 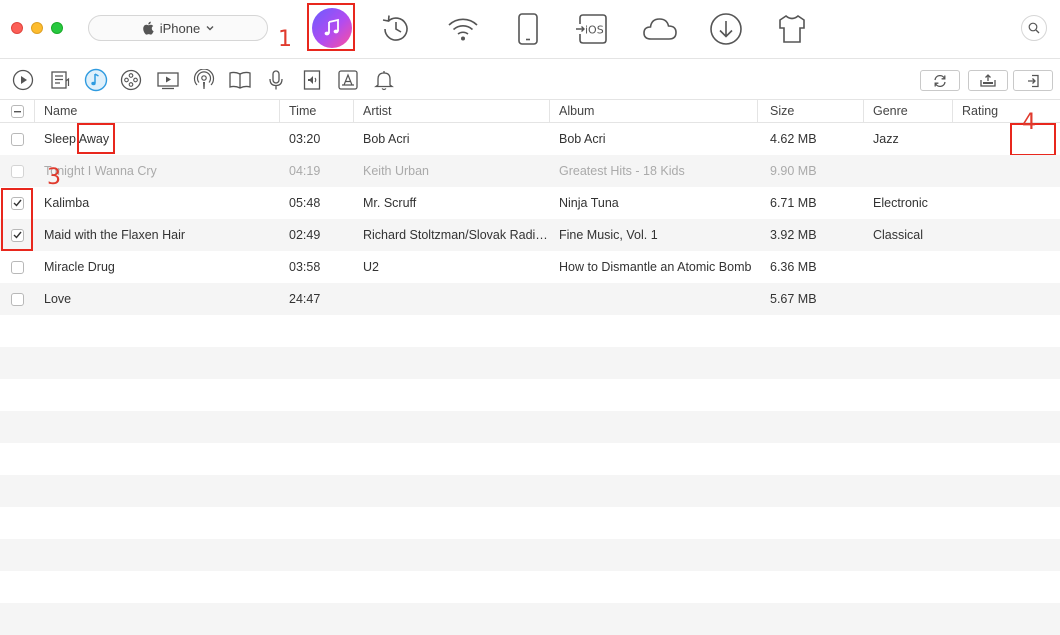 What do you see at coordinates (17, 28) in the screenshot?
I see `close-window-button` at bounding box center [17, 28].